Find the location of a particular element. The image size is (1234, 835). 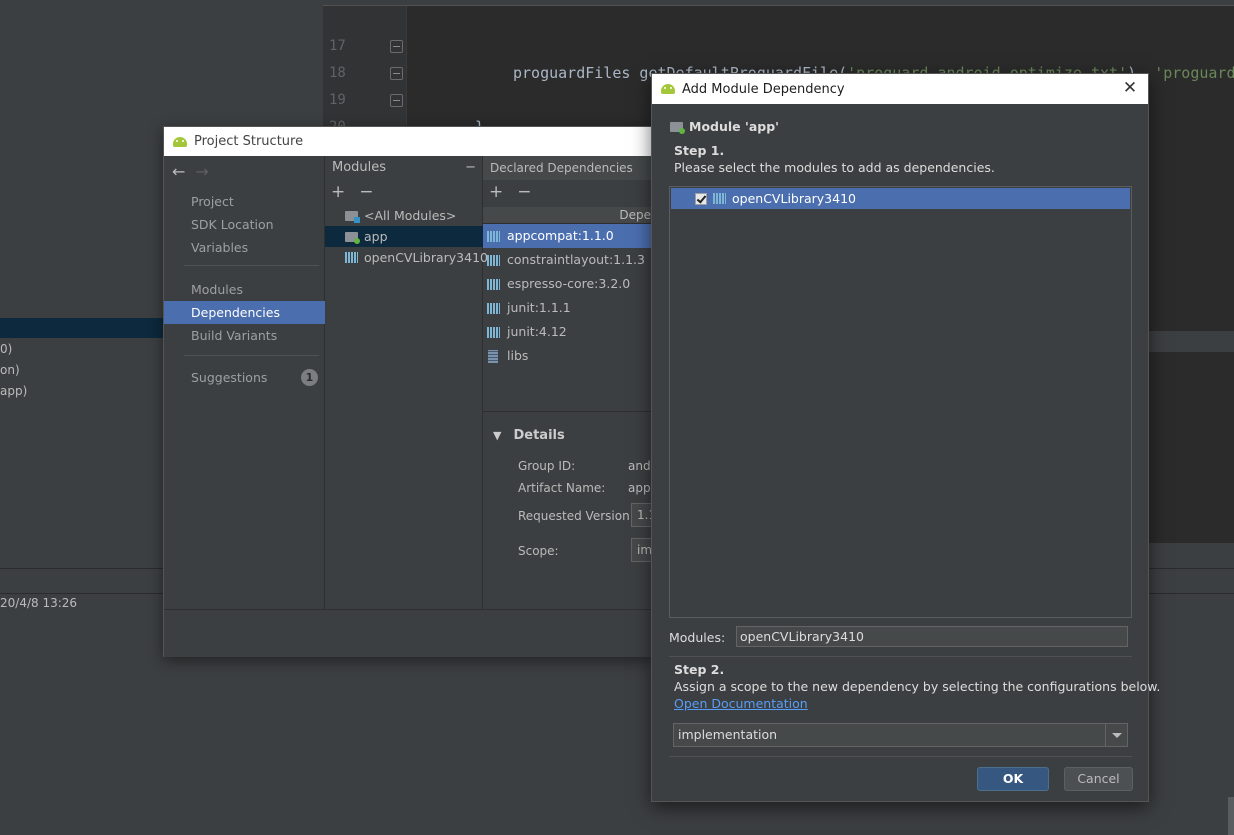

code-line: 18 } is located at coordinates (778, 84).